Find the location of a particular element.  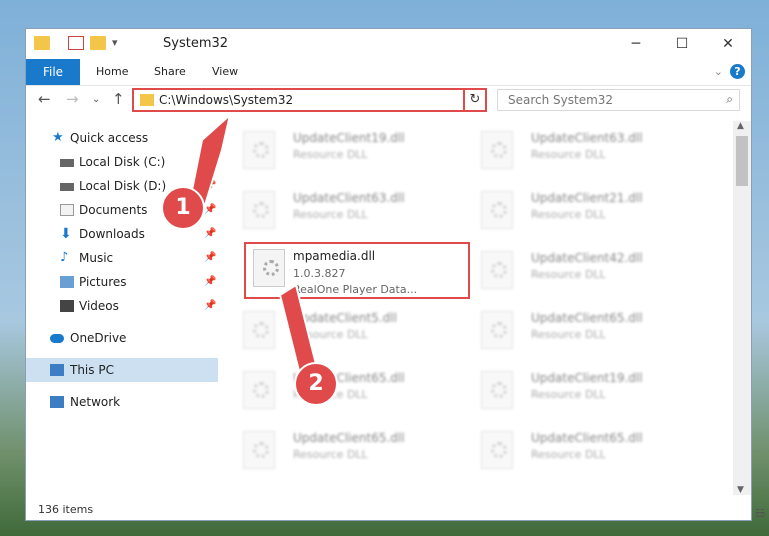

cloud-icon is located at coordinates (57, 338).